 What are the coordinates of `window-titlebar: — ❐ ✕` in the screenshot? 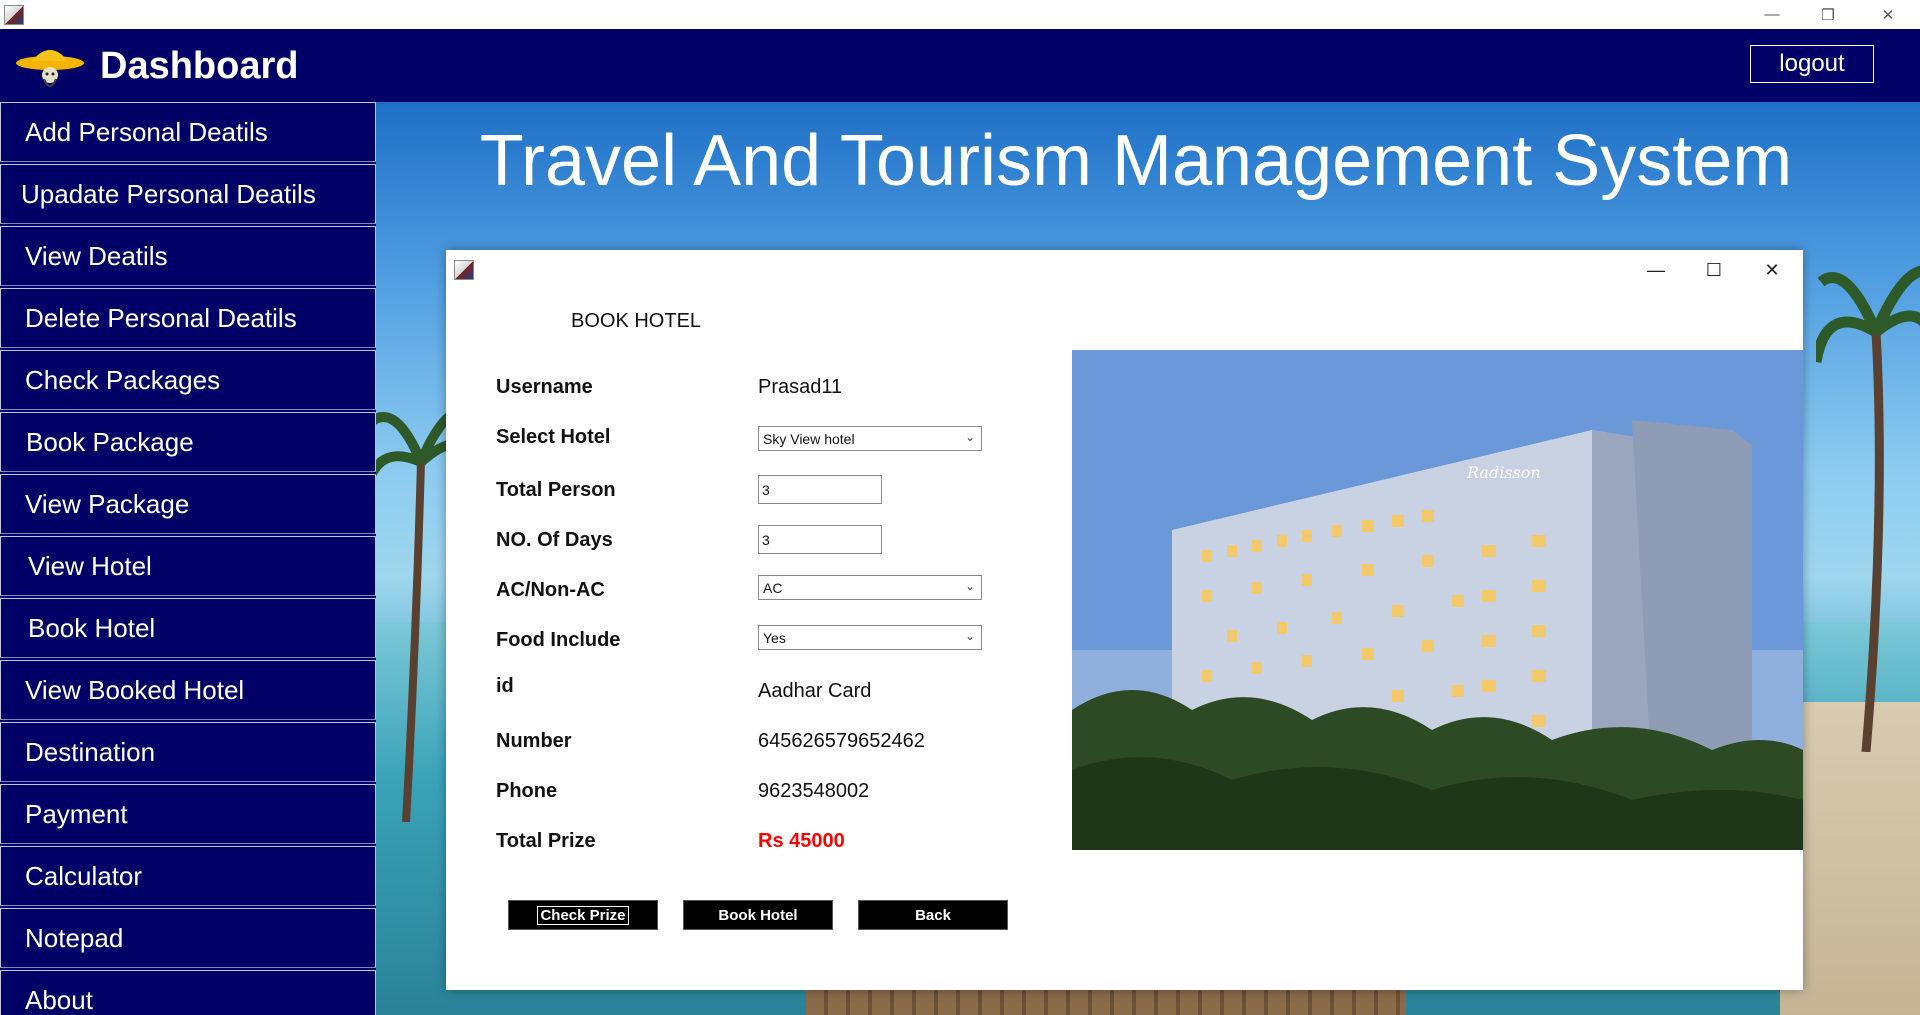 It's located at (960, 14).